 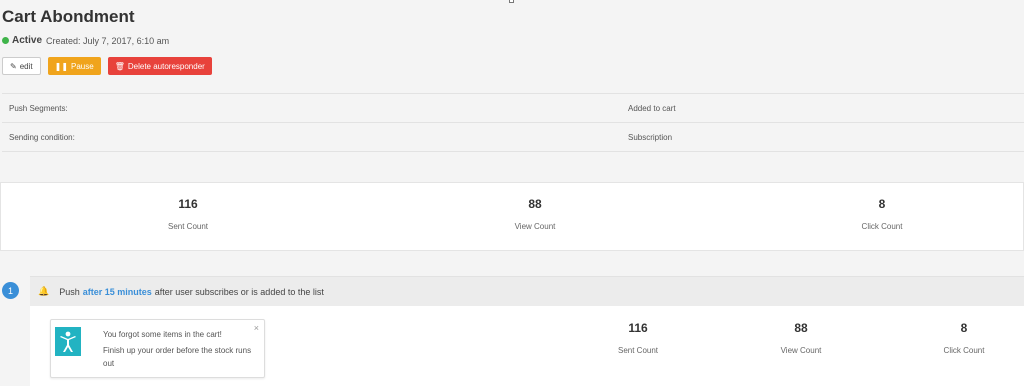 I want to click on step-delay: after 15 minutes, so click(x=117, y=291).